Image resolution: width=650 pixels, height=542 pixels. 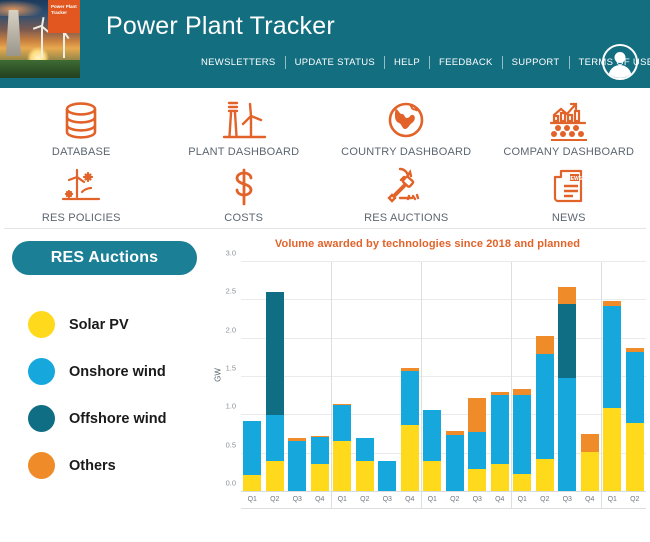 I want to click on nav-item-label: COUNTRY DASHBOARD, so click(x=406, y=152).